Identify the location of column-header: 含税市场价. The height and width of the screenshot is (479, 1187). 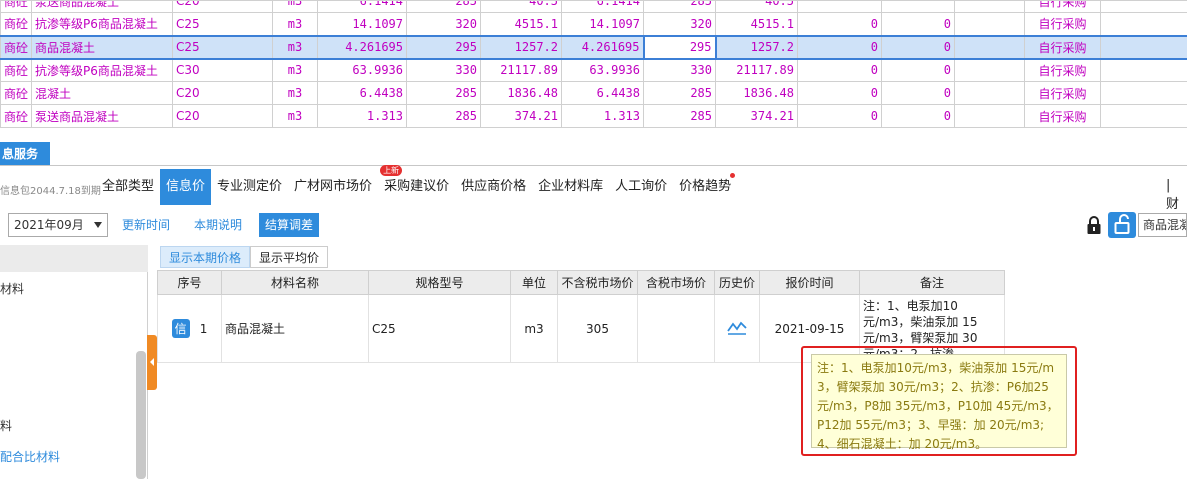
(676, 282).